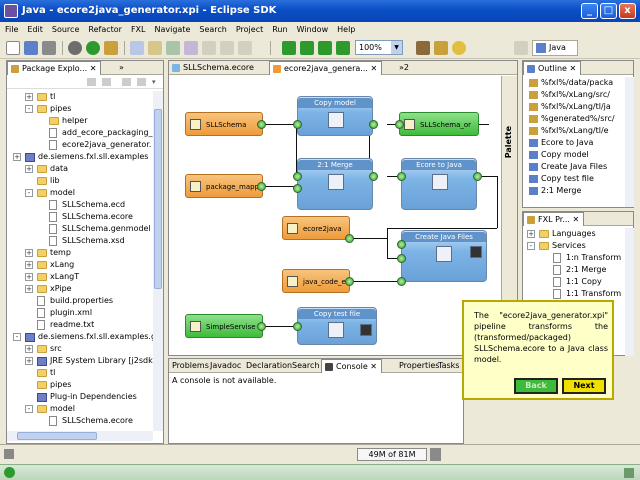 This screenshot has height=480, width=640. Describe the element at coordinates (80, 157) in the screenshot. I see `tree-item: + de.siemens.fxl.sll.examples` at that location.